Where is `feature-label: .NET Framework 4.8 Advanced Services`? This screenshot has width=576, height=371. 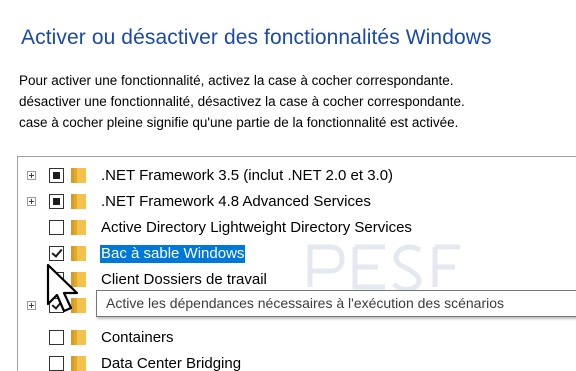 feature-label: .NET Framework 4.8 Advanced Services is located at coordinates (236, 201).